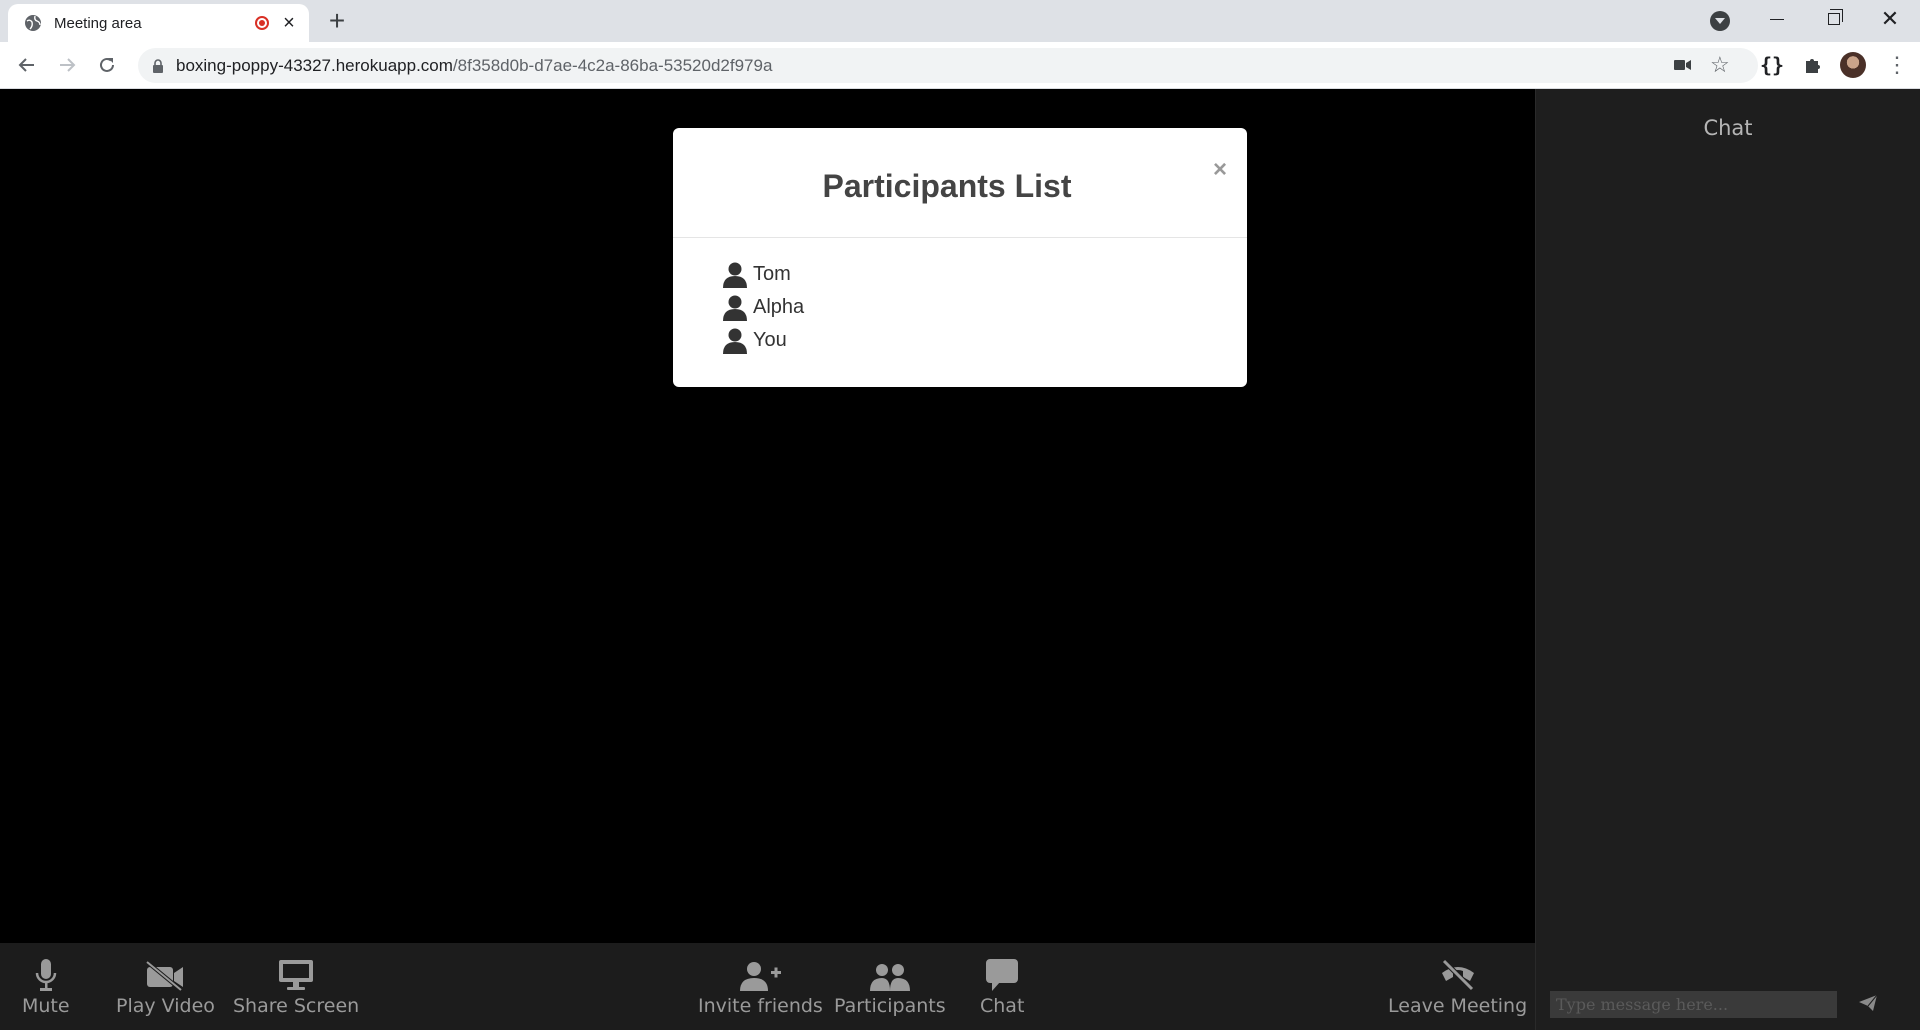 The height and width of the screenshot is (1030, 1920). Describe the element at coordinates (27, 65) in the screenshot. I see `back-arrow-icon` at that location.